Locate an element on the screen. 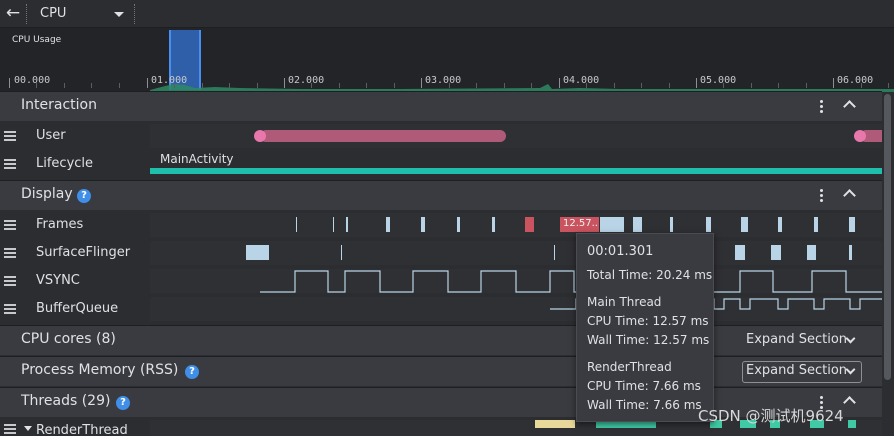 The height and width of the screenshot is (436, 894). track-row-bufferqueue: BufferQueue is located at coordinates (441, 309).